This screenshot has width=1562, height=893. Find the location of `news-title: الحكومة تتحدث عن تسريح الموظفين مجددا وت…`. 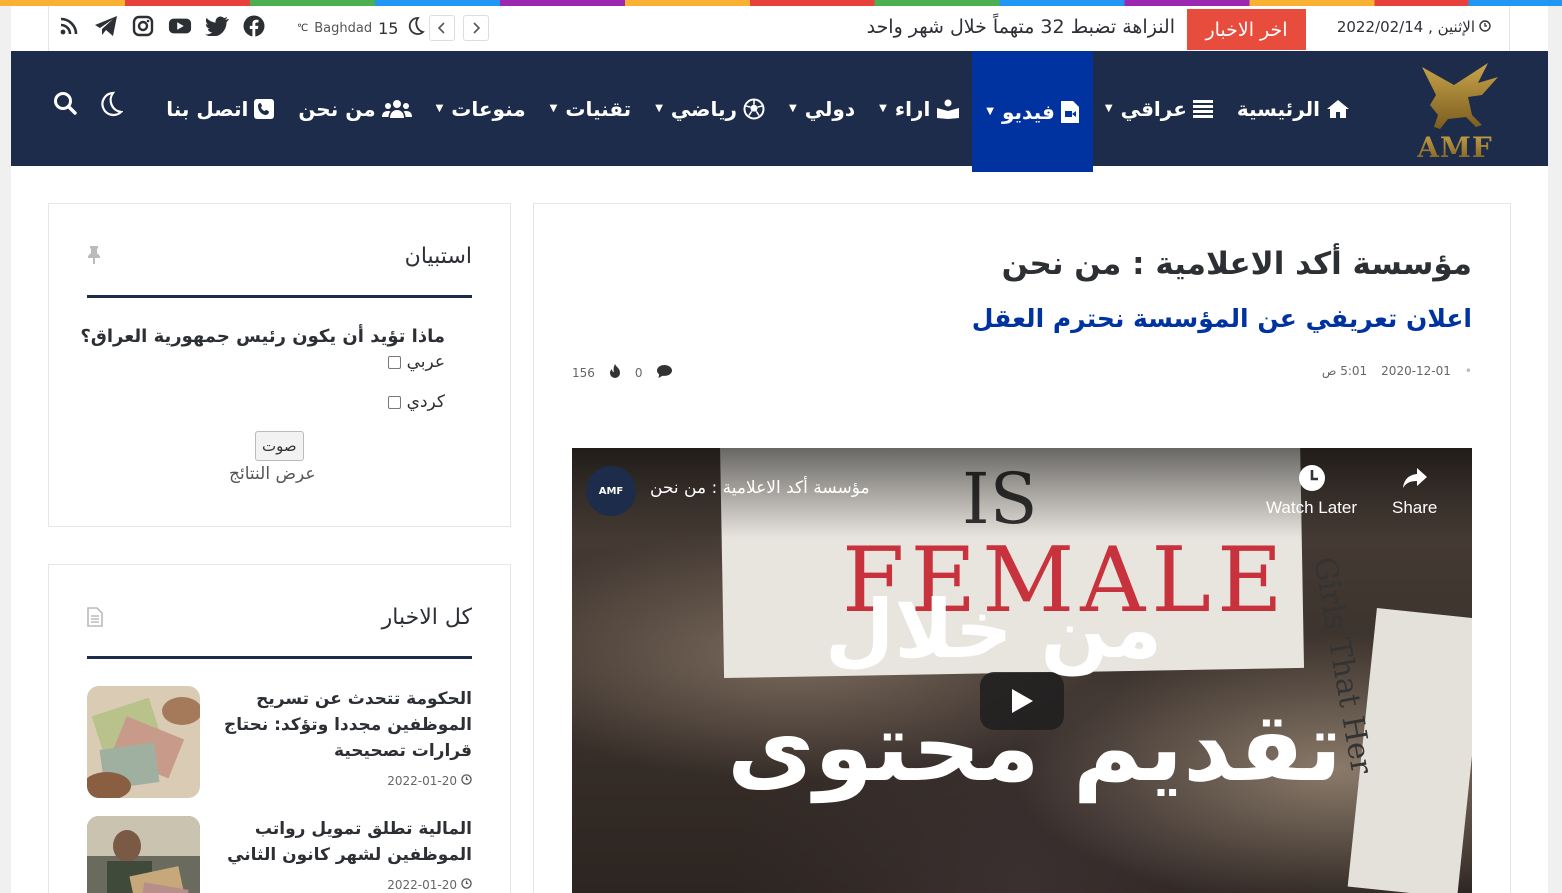

news-title: الحكومة تتحدث عن تسريح الموظفين مجددا وت… is located at coordinates (344, 725).